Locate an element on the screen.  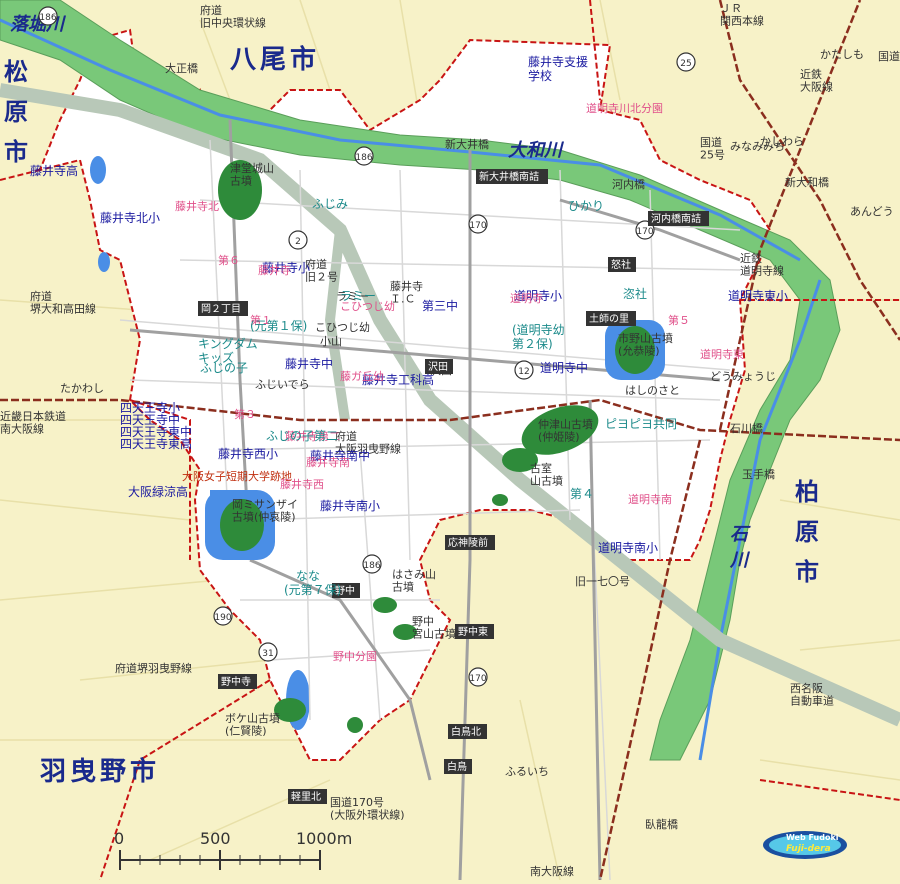
road-label: 臥龍橋 is located at coordinates (661, 824).